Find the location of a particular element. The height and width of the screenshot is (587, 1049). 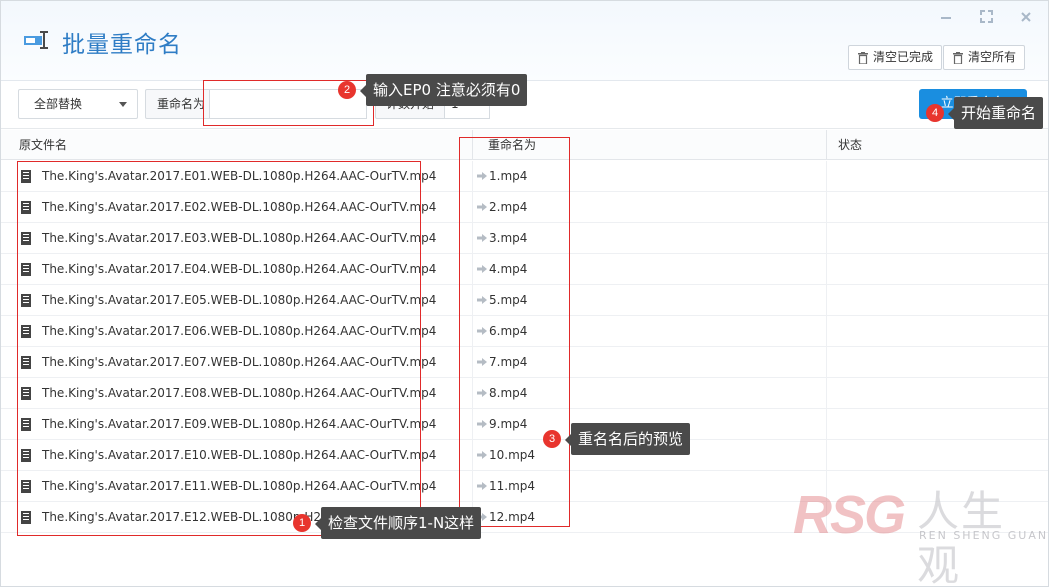

close-icon is located at coordinates (1026, 18).